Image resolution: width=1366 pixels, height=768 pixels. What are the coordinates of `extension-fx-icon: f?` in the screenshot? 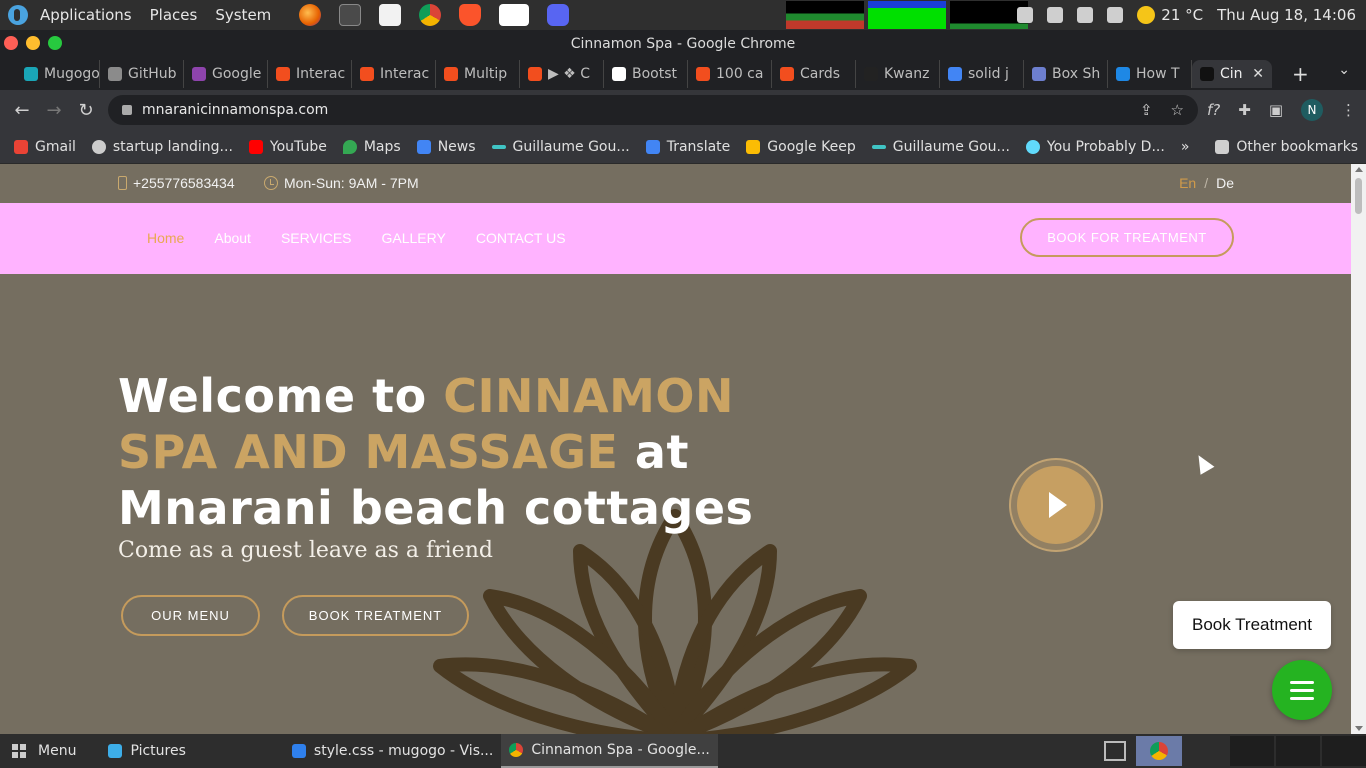 It's located at (1213, 110).